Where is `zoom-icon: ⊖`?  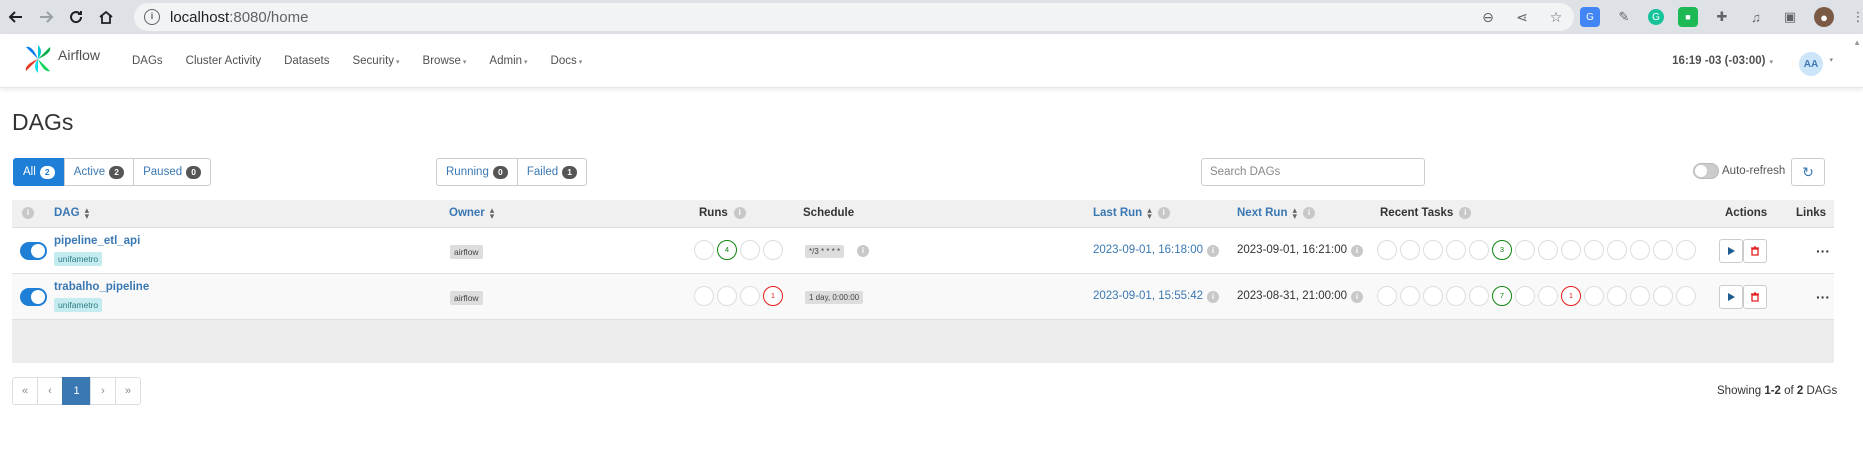
zoom-icon: ⊖ is located at coordinates (1488, 17).